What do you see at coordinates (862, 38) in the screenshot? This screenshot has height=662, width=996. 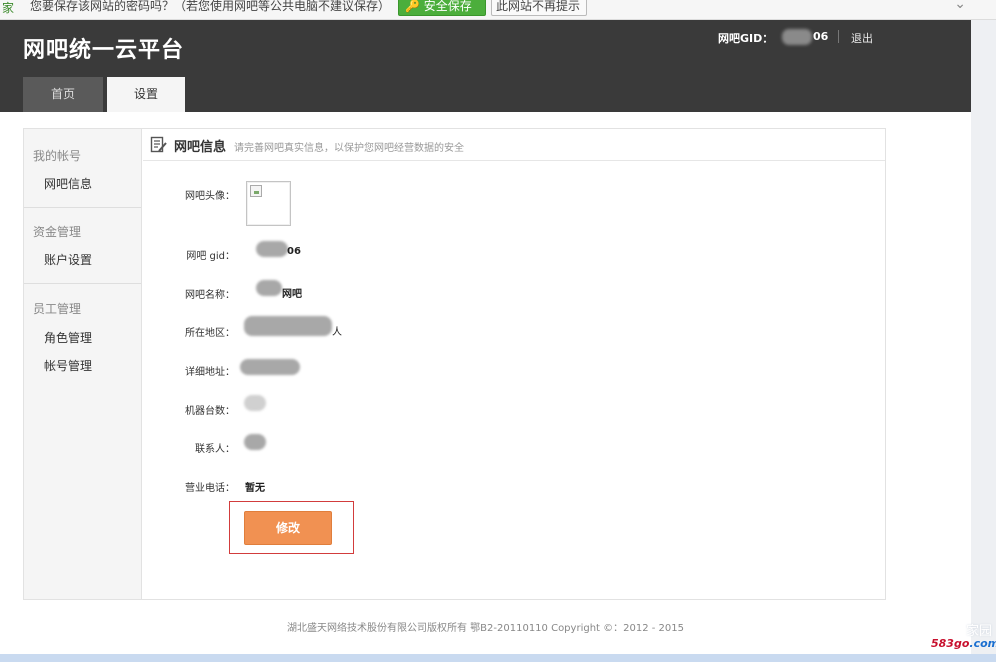 I see `logout-link: 退出` at bounding box center [862, 38].